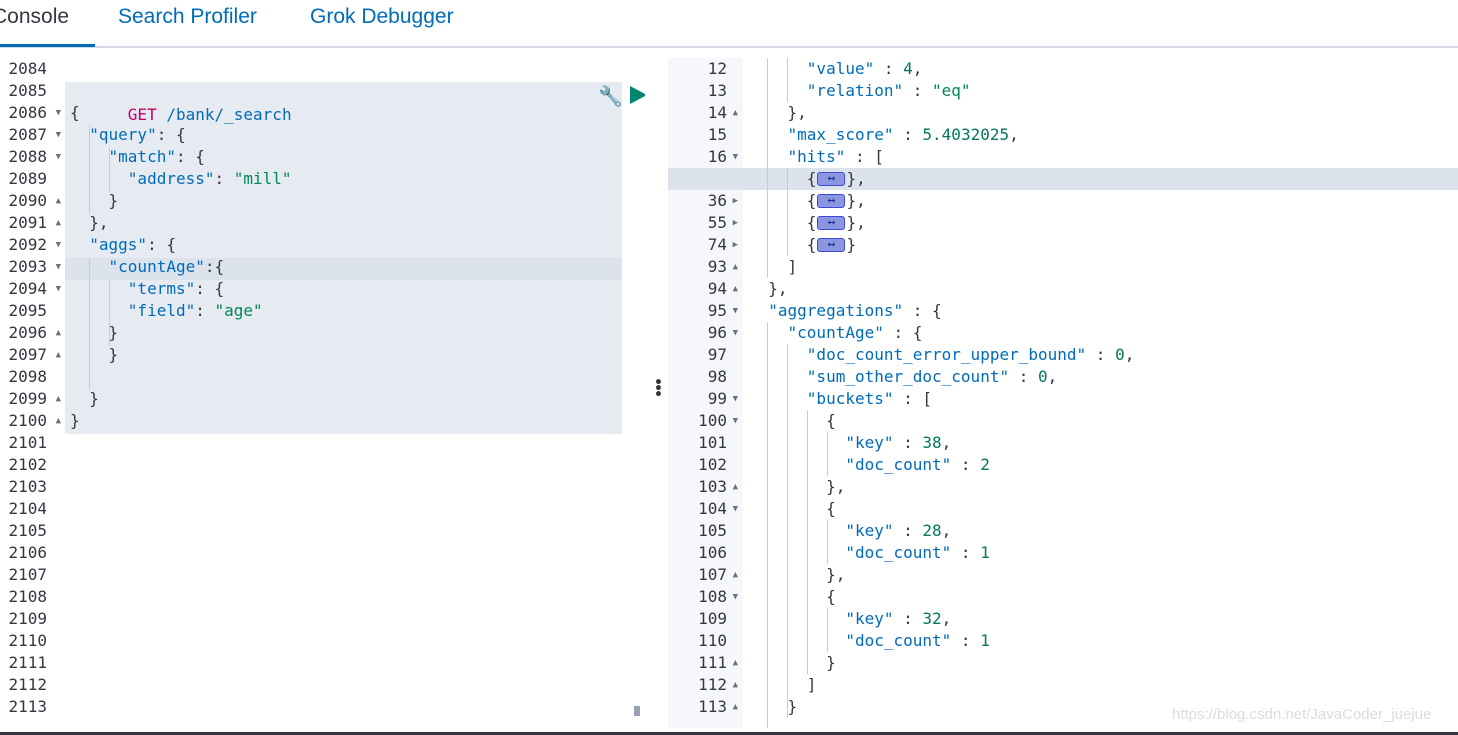 The image size is (1458, 735). What do you see at coordinates (27, 574) in the screenshot?
I see `line-number-text: 2107` at bounding box center [27, 574].